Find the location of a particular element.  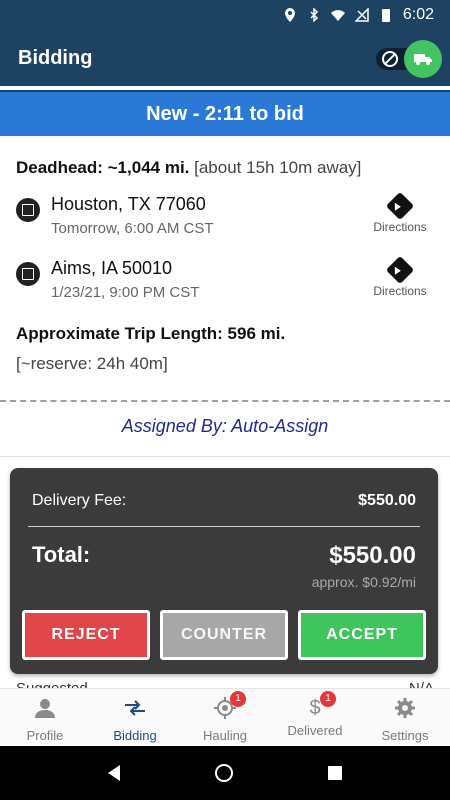

counter-button: COUNTER is located at coordinates (224, 635).